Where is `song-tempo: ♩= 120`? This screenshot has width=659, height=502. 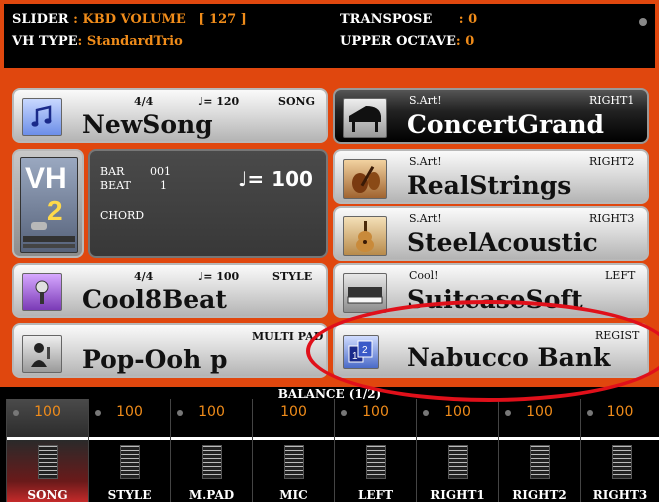
song-tempo: ♩= 120 is located at coordinates (219, 101).